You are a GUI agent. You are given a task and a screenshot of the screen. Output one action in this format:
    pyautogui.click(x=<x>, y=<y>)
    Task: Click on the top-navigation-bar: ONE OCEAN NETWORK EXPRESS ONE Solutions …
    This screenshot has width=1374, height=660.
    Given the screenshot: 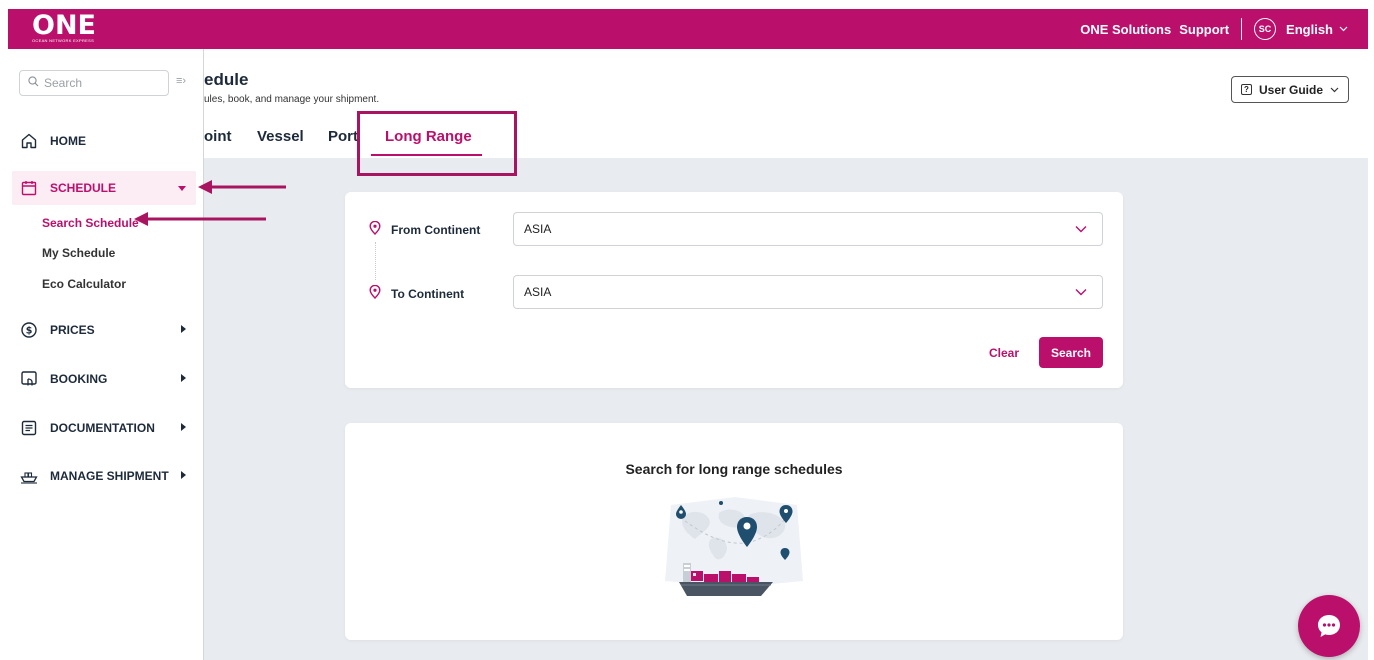 What is the action you would take?
    pyautogui.click(x=688, y=29)
    